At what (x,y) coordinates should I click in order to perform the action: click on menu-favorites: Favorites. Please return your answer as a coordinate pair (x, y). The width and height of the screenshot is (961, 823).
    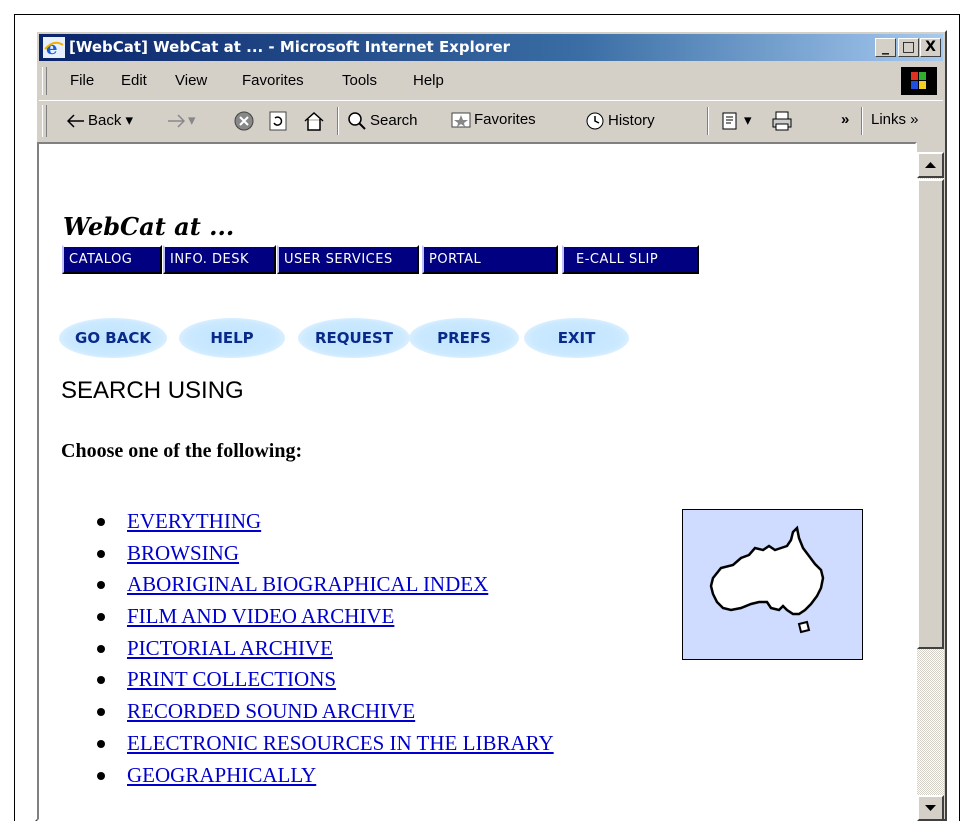
    Looking at the image, I should click on (273, 80).